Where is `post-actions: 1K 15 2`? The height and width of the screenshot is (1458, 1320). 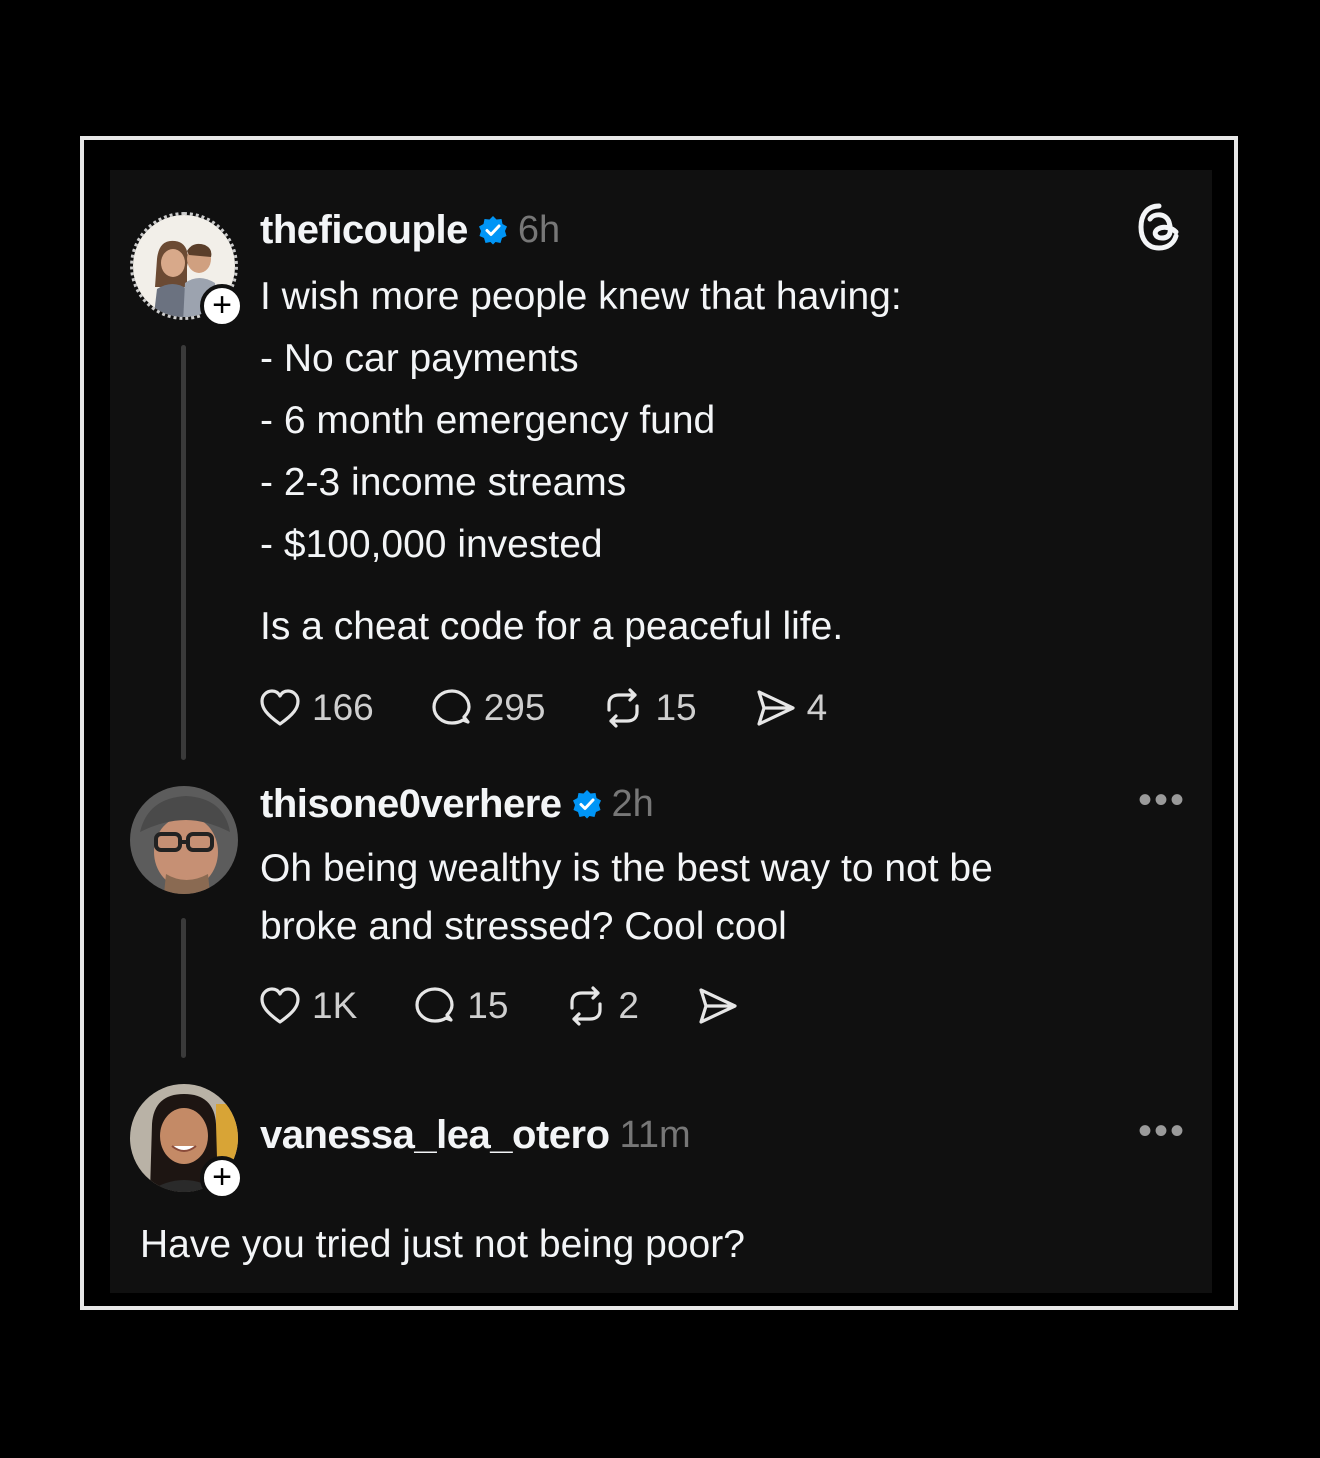 post-actions: 1K 15 2 is located at coordinates (526, 1006).